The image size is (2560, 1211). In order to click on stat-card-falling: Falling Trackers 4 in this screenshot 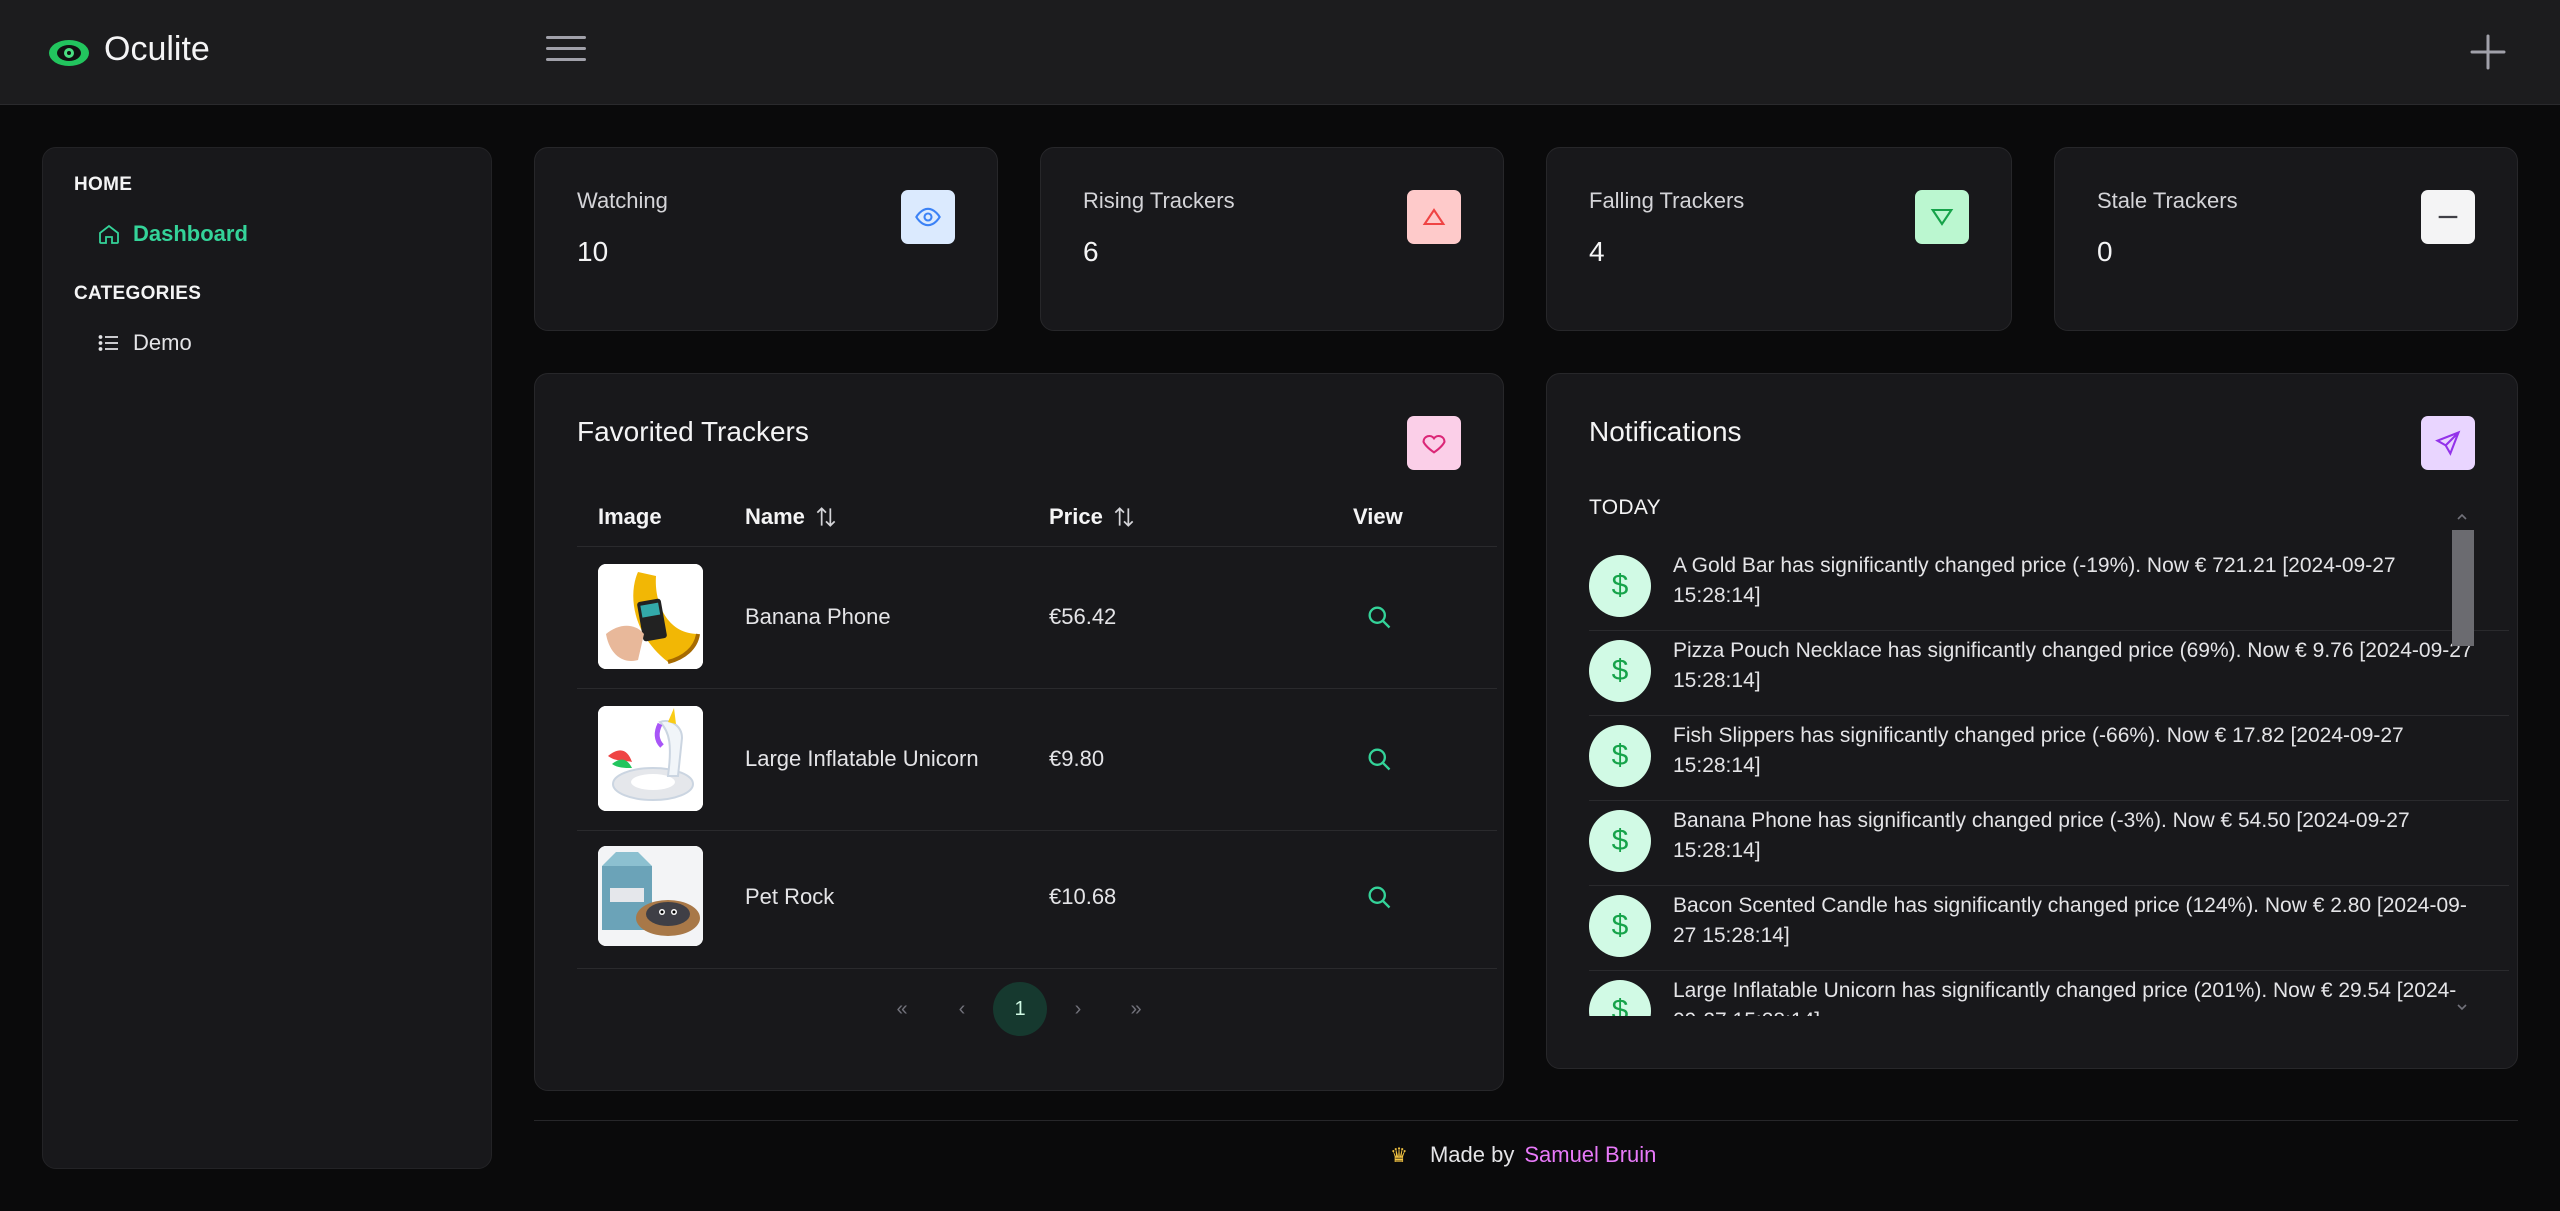, I will do `click(1779, 239)`.